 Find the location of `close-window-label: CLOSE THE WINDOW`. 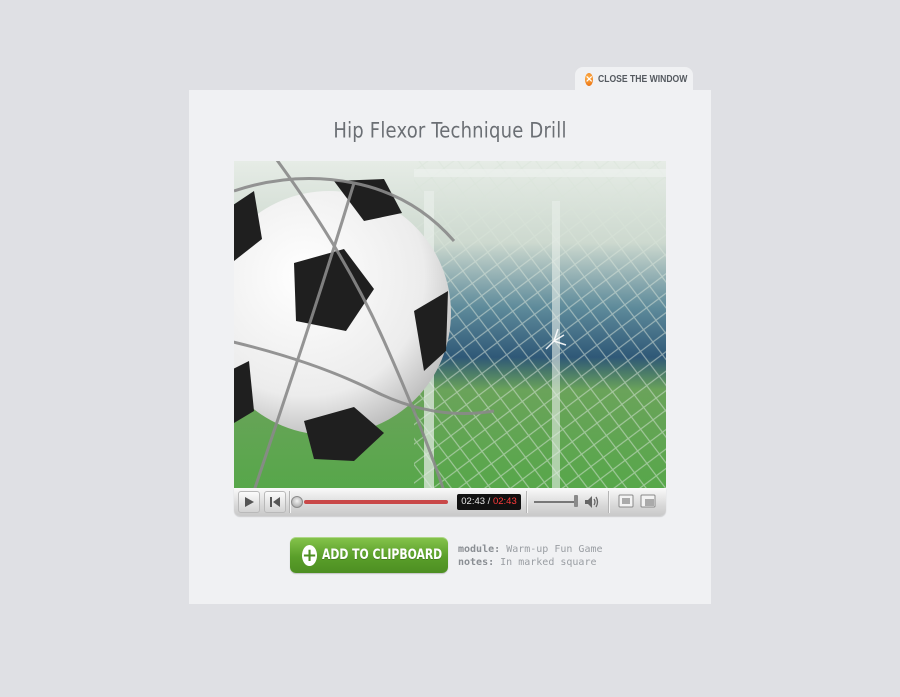

close-window-label: CLOSE THE WINDOW is located at coordinates (643, 79).